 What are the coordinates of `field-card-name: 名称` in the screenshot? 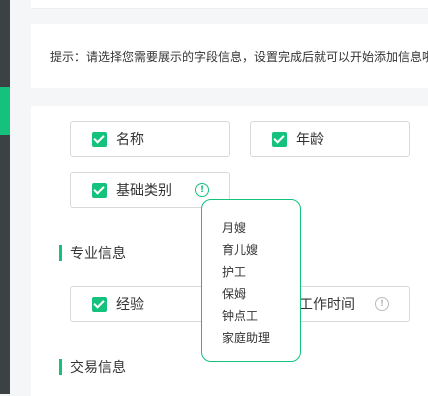 It's located at (150, 139).